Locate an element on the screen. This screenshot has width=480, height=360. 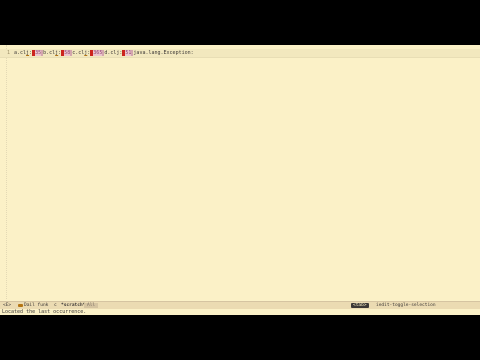
code-token: c.cl is located at coordinates (78, 53).